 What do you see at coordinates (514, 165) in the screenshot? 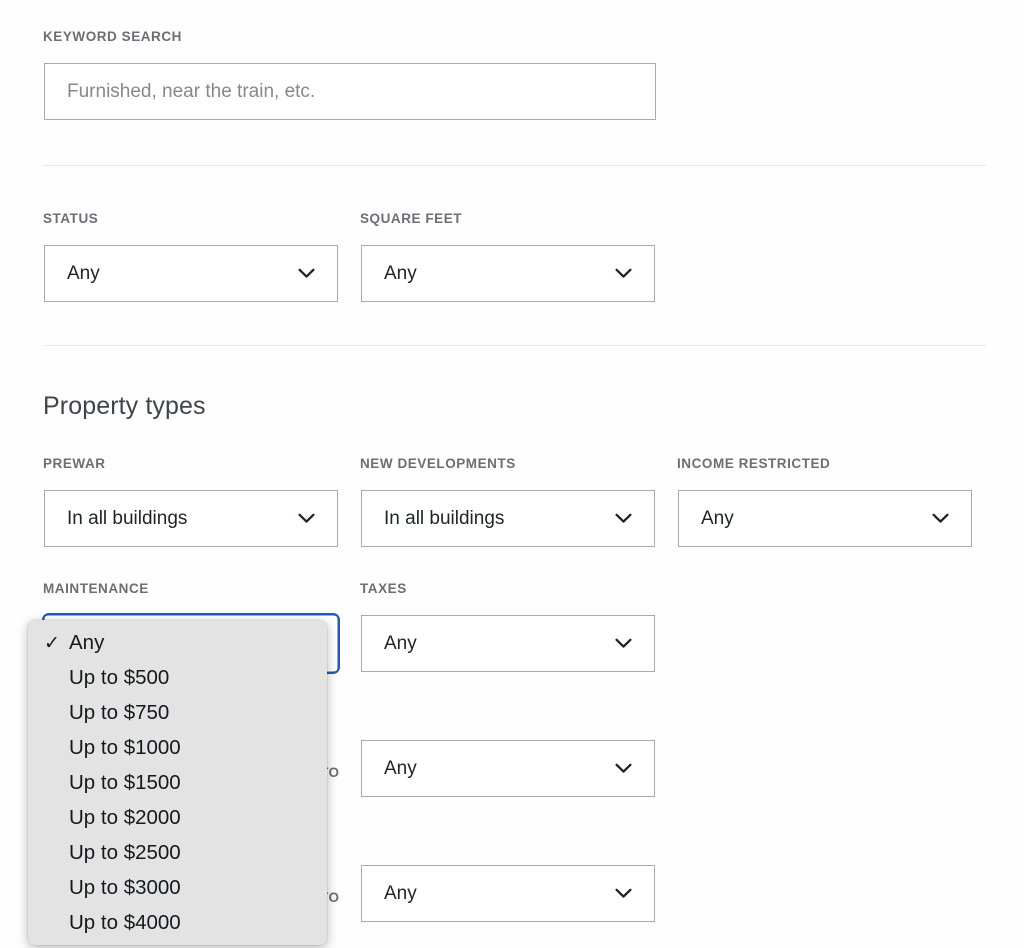
I see `divider-keyword` at bounding box center [514, 165].